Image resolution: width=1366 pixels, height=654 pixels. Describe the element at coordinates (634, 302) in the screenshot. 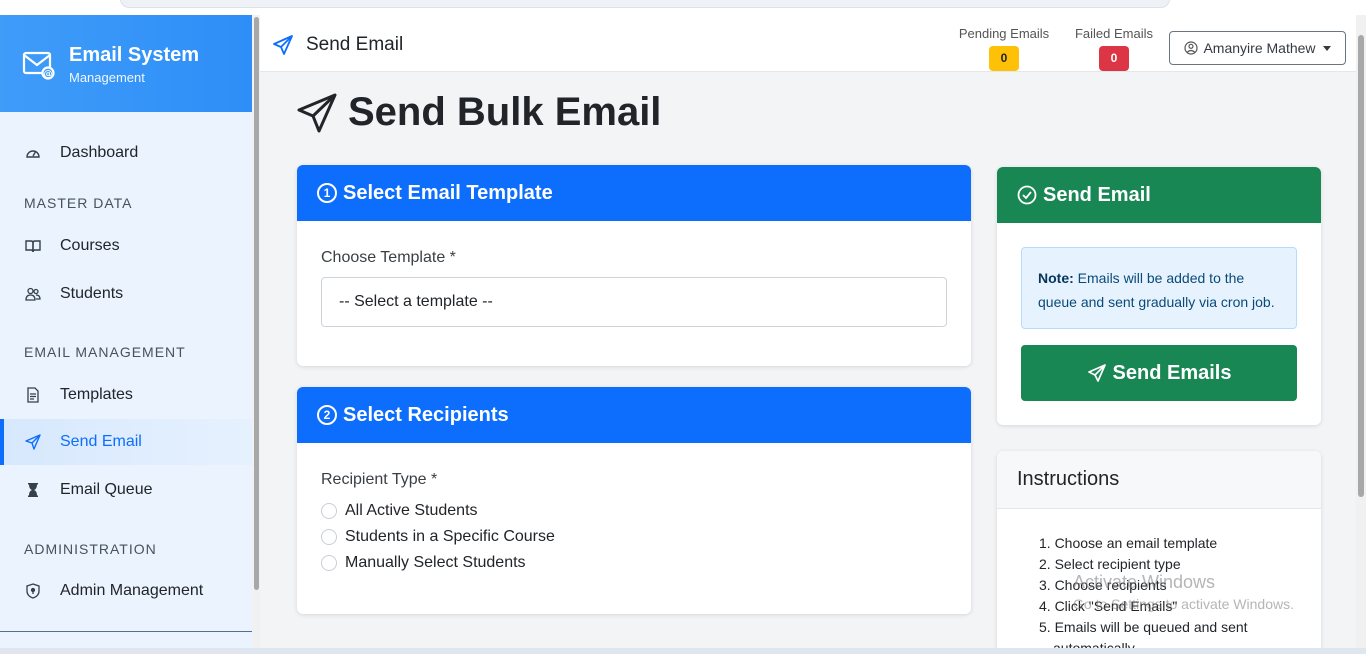

I see `template-select: -- Select a template --` at that location.